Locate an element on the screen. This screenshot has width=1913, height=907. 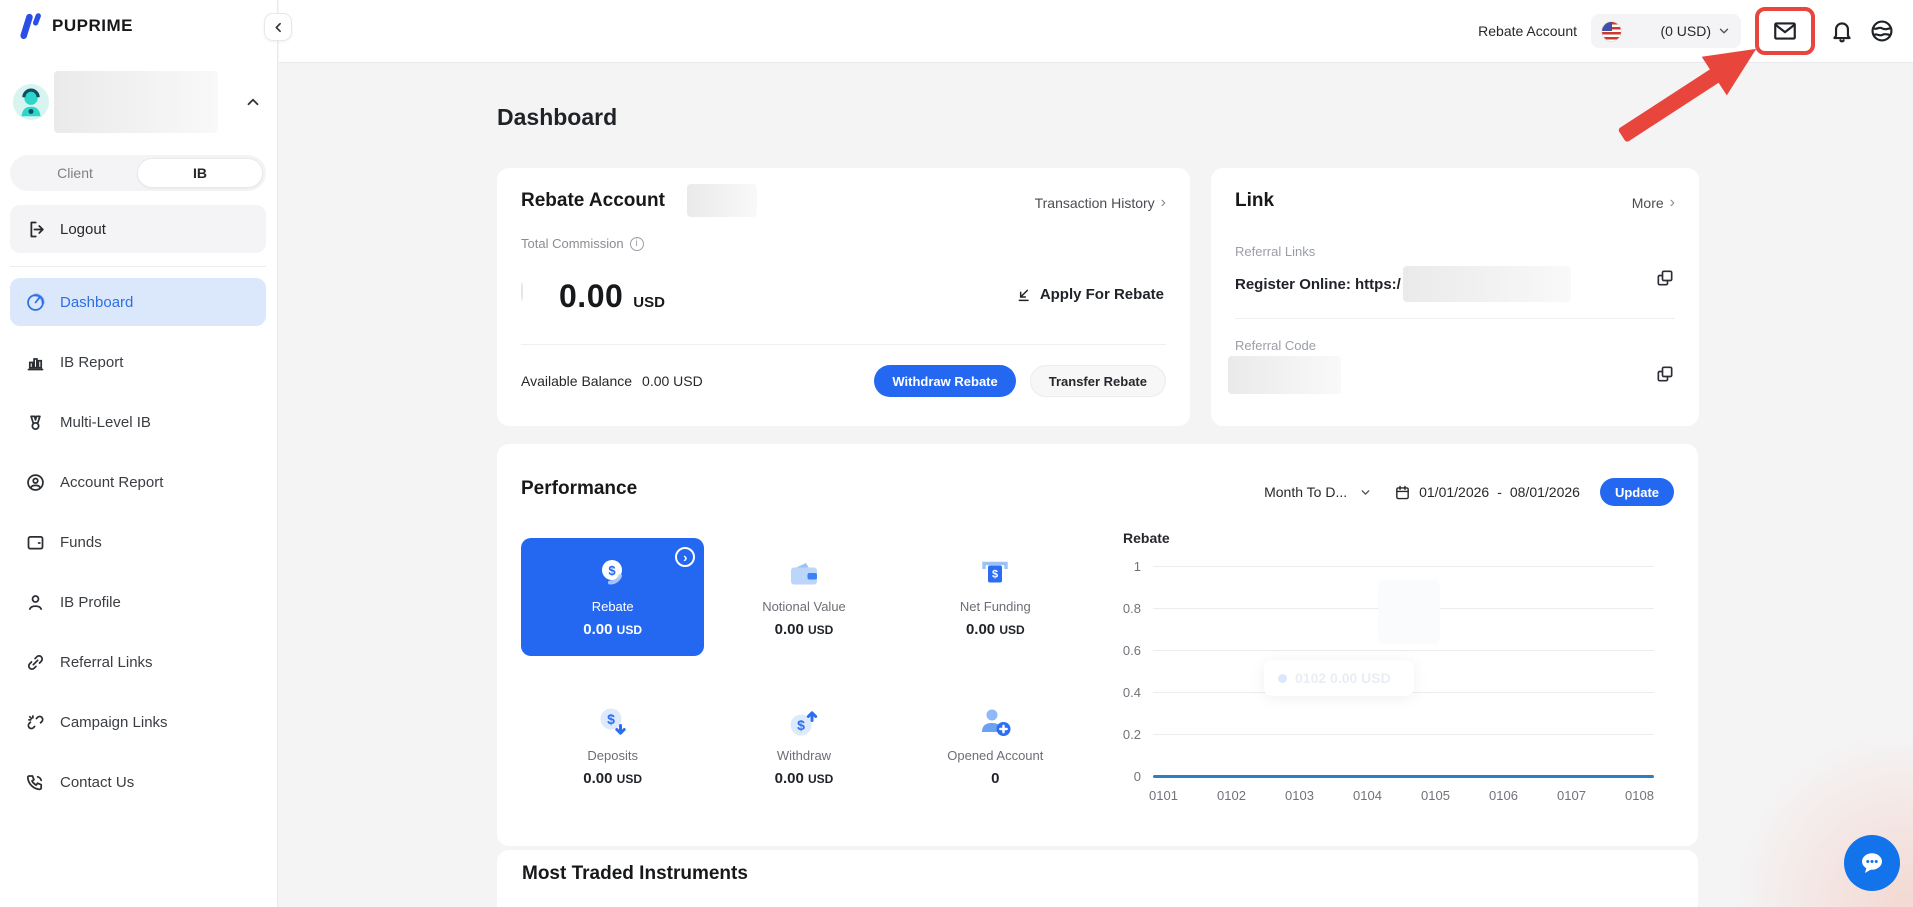
toggle-ib: IB is located at coordinates (200, 173).